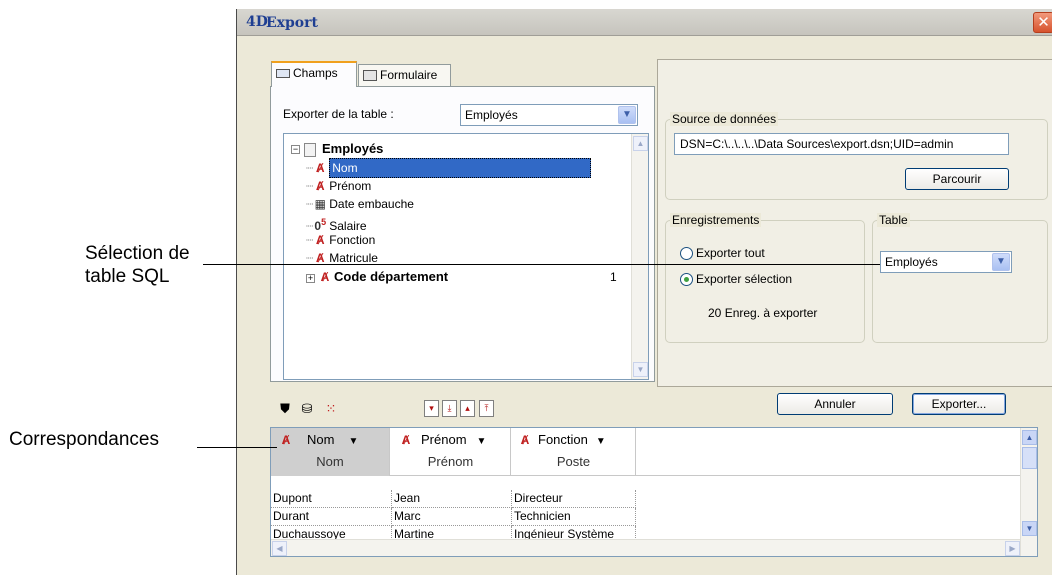 This screenshot has height=575, width=1052. Describe the element at coordinates (957, 179) in the screenshot. I see `browse-button: Parcourir` at that location.